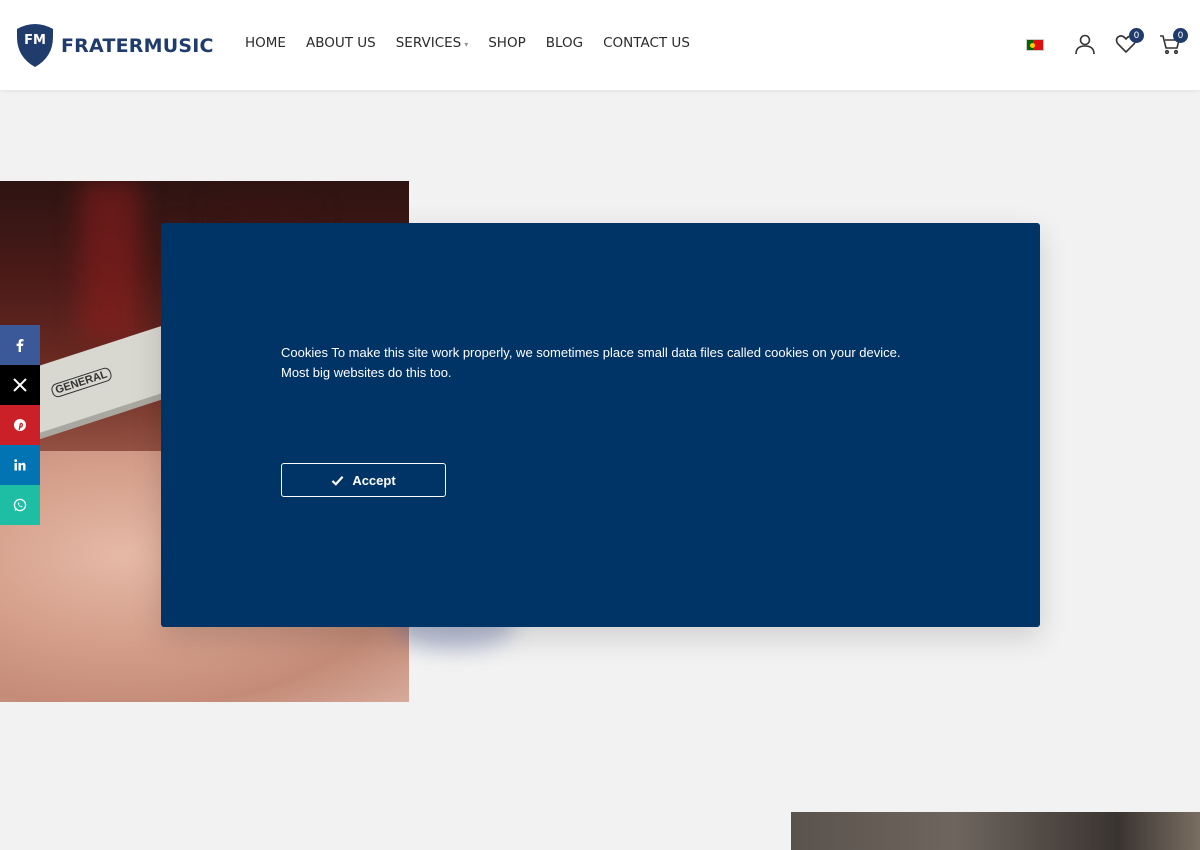 The height and width of the screenshot is (850, 1200). Describe the element at coordinates (1180, 35) in the screenshot. I see `cart-count-badge: 0` at that location.